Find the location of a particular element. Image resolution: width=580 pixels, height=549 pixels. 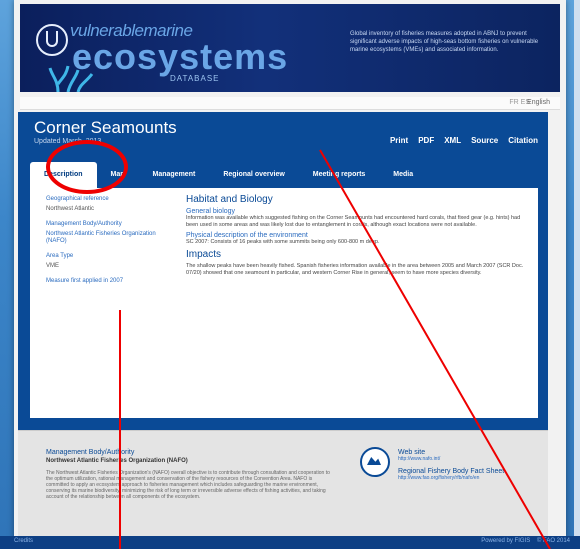

tab-meeting-reports: Meeting reports is located at coordinates (339, 175).